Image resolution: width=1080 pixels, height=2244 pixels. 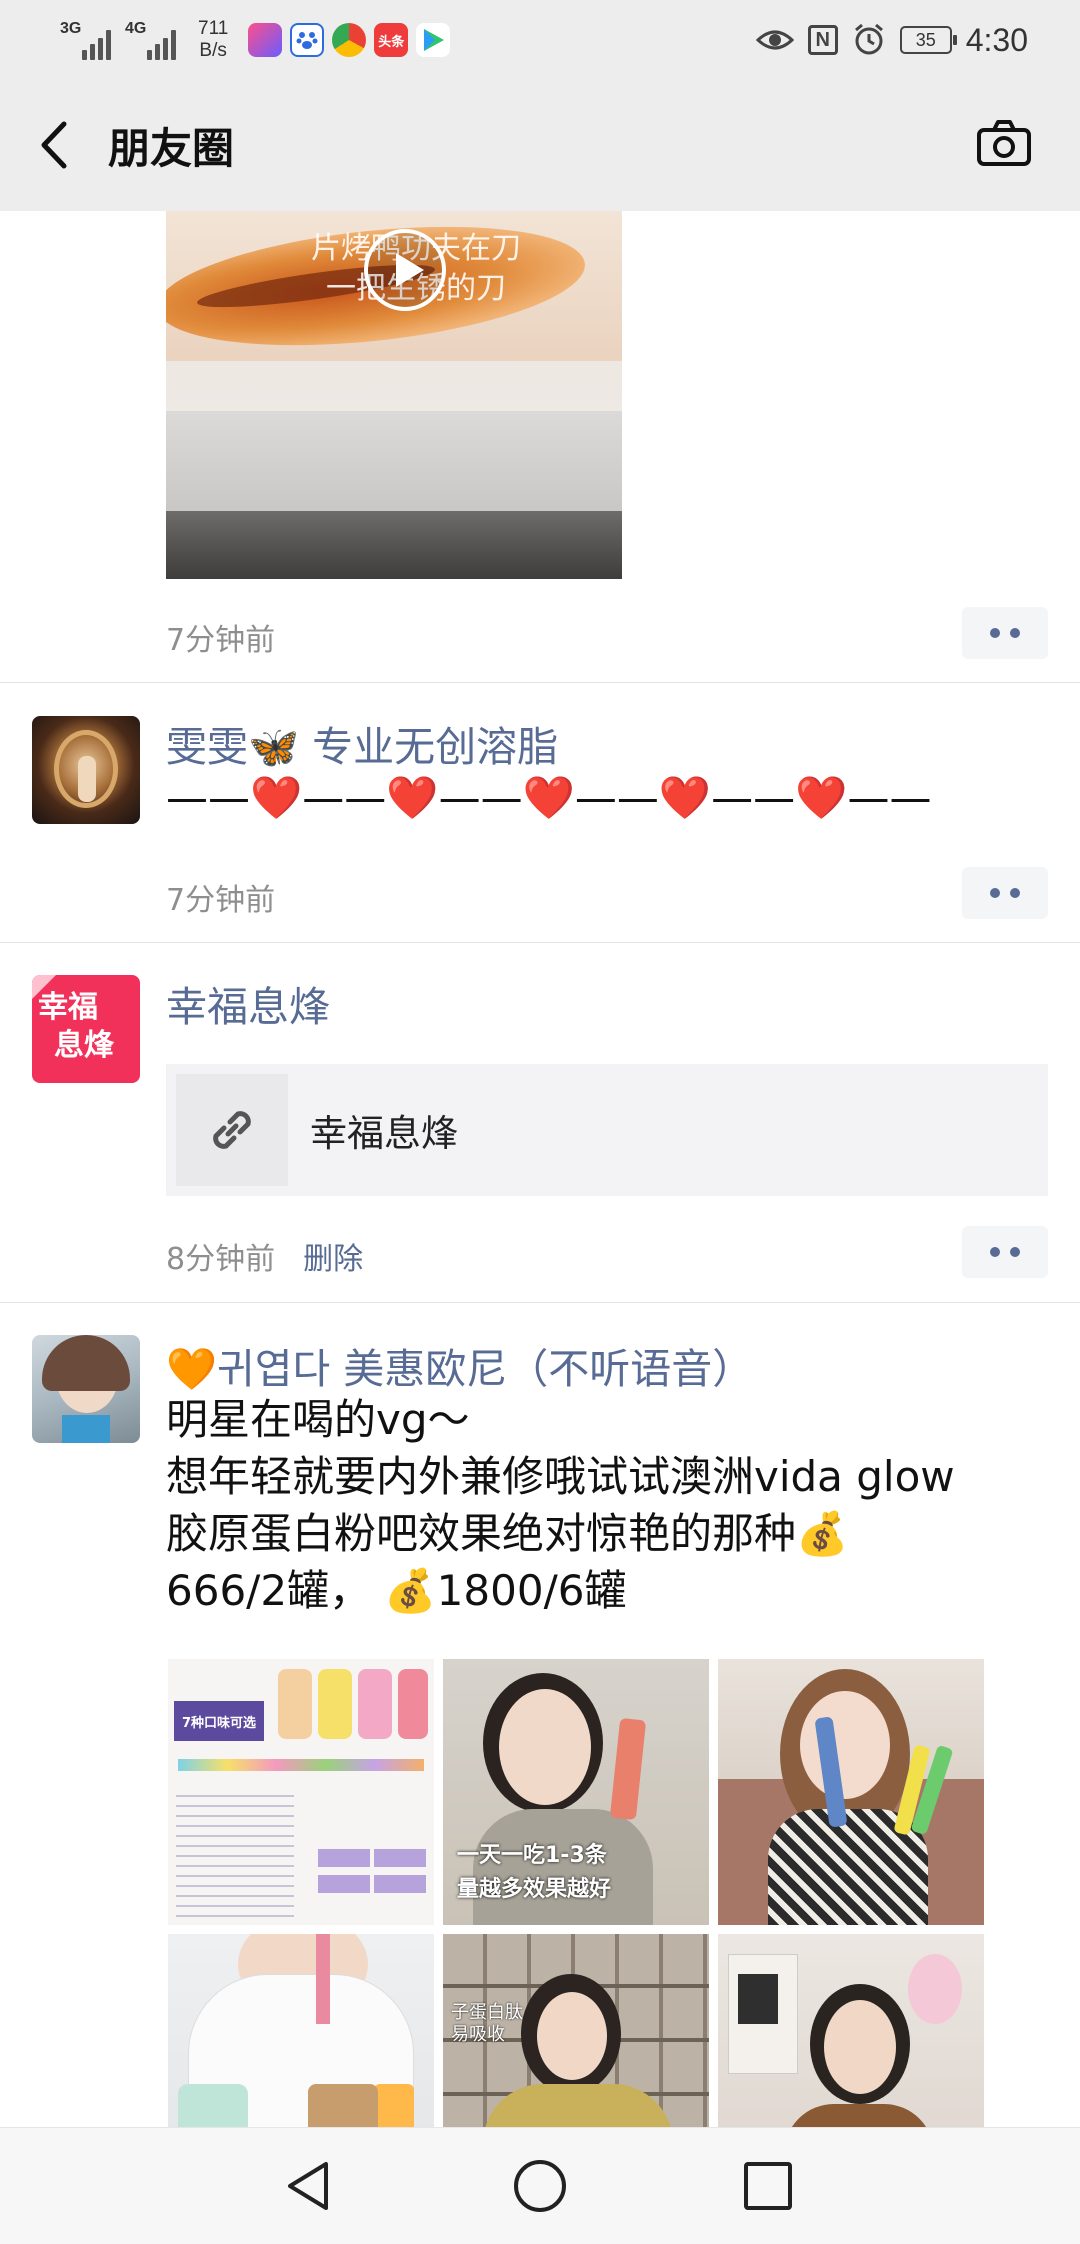 I want to click on play-store-icon, so click(x=433, y=40).